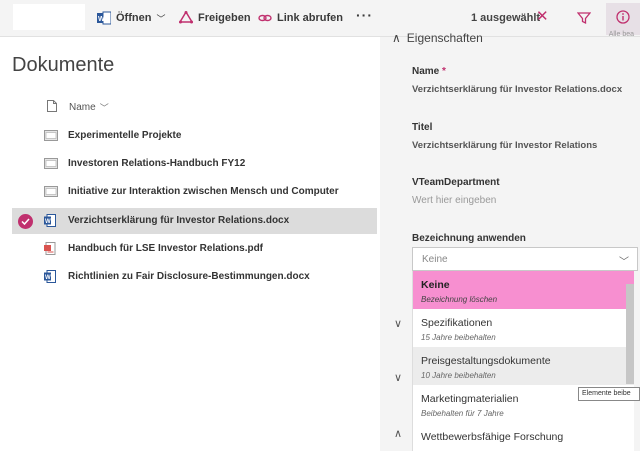 This screenshot has height=451, width=640. I want to click on open-label: Öffnen, so click(134, 18).